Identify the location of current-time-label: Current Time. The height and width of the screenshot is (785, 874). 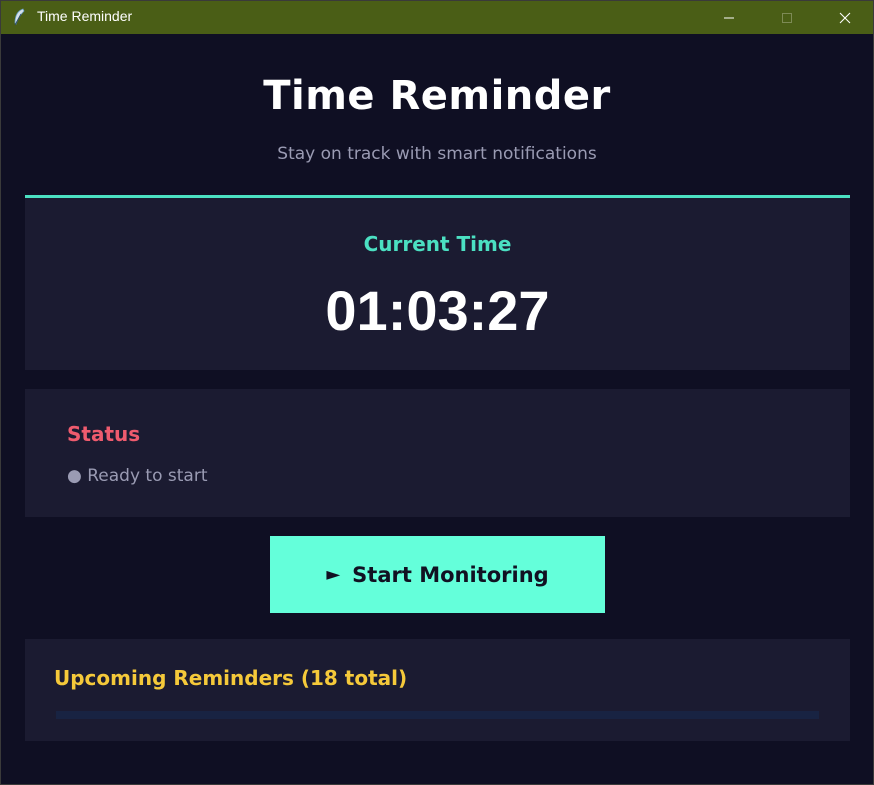
(437, 244).